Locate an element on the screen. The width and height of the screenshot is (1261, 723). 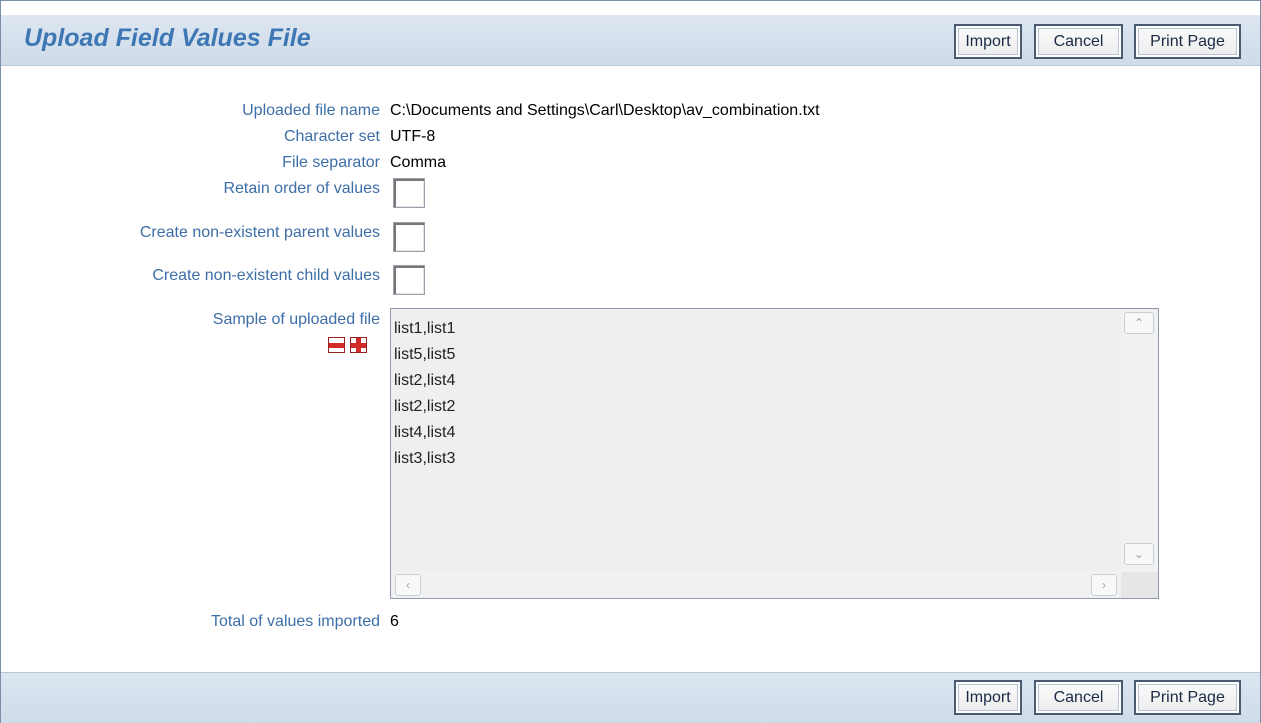
chevron-up-icon: ⌃ is located at coordinates (1139, 323).